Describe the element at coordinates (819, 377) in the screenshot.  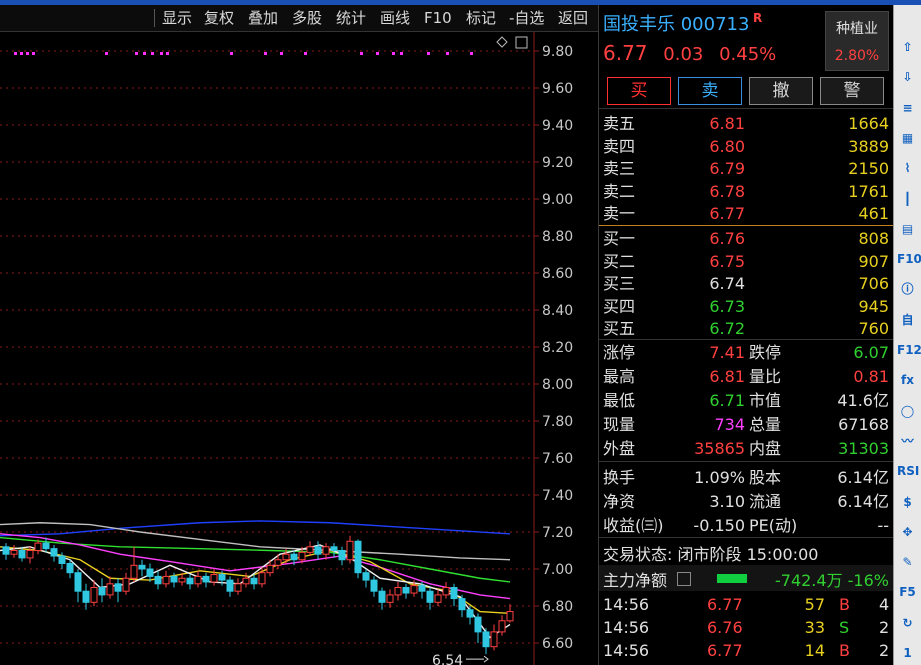
I see `stat-vol-ratio: 量比 0.81` at that location.